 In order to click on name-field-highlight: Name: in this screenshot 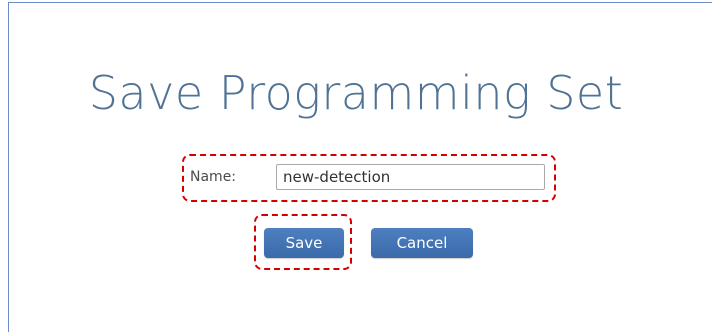, I will do `click(369, 178)`.